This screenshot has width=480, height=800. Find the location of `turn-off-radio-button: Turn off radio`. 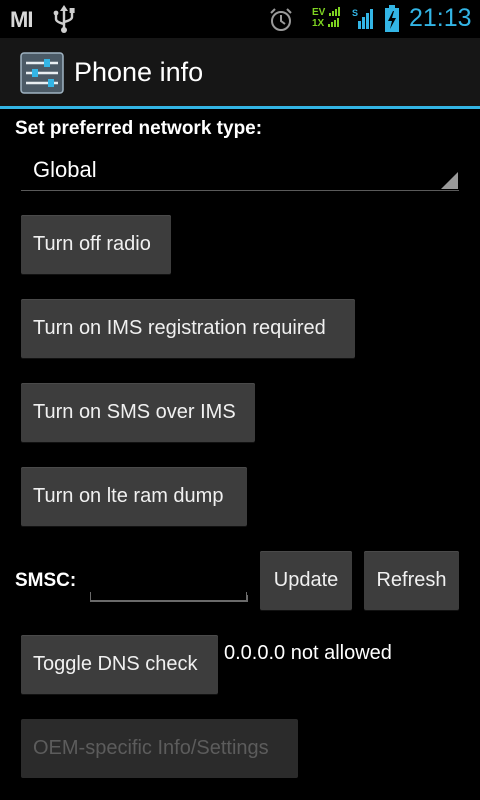

turn-off-radio-button: Turn off radio is located at coordinates (96, 244).